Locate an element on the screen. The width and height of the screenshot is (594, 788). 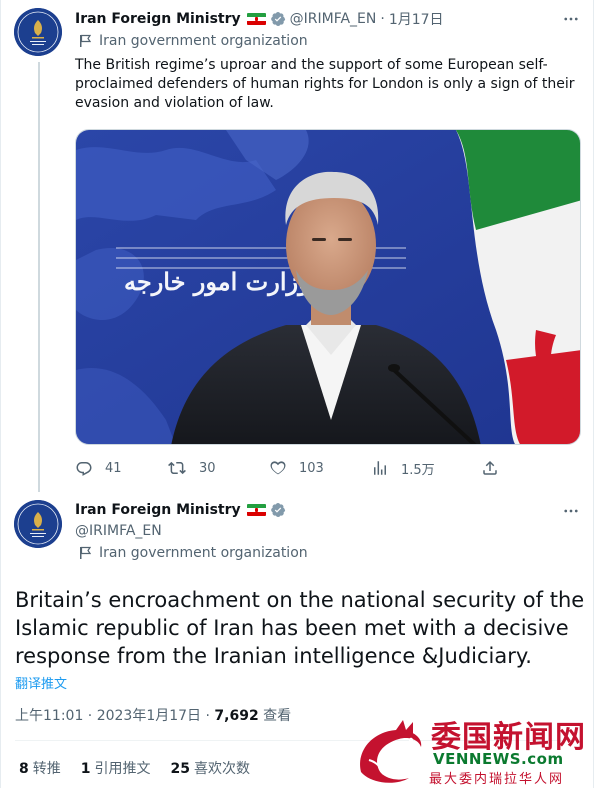
watermark-dragon-logo is located at coordinates (391, 751).